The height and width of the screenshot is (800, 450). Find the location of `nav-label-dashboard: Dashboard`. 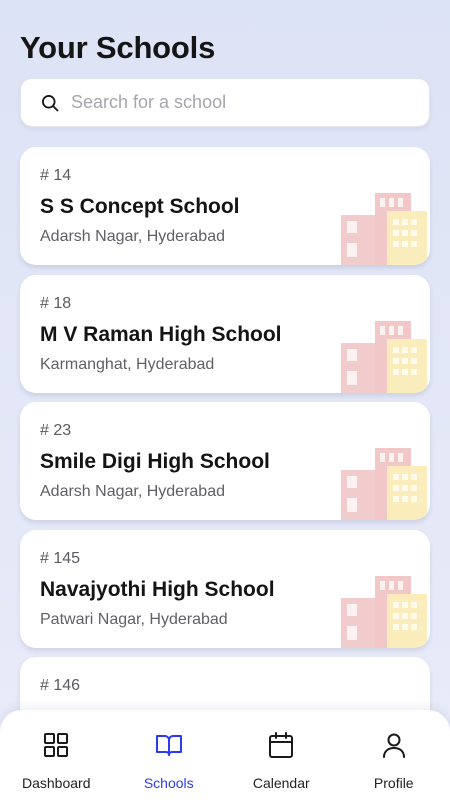

nav-label-dashboard: Dashboard is located at coordinates (56, 783).